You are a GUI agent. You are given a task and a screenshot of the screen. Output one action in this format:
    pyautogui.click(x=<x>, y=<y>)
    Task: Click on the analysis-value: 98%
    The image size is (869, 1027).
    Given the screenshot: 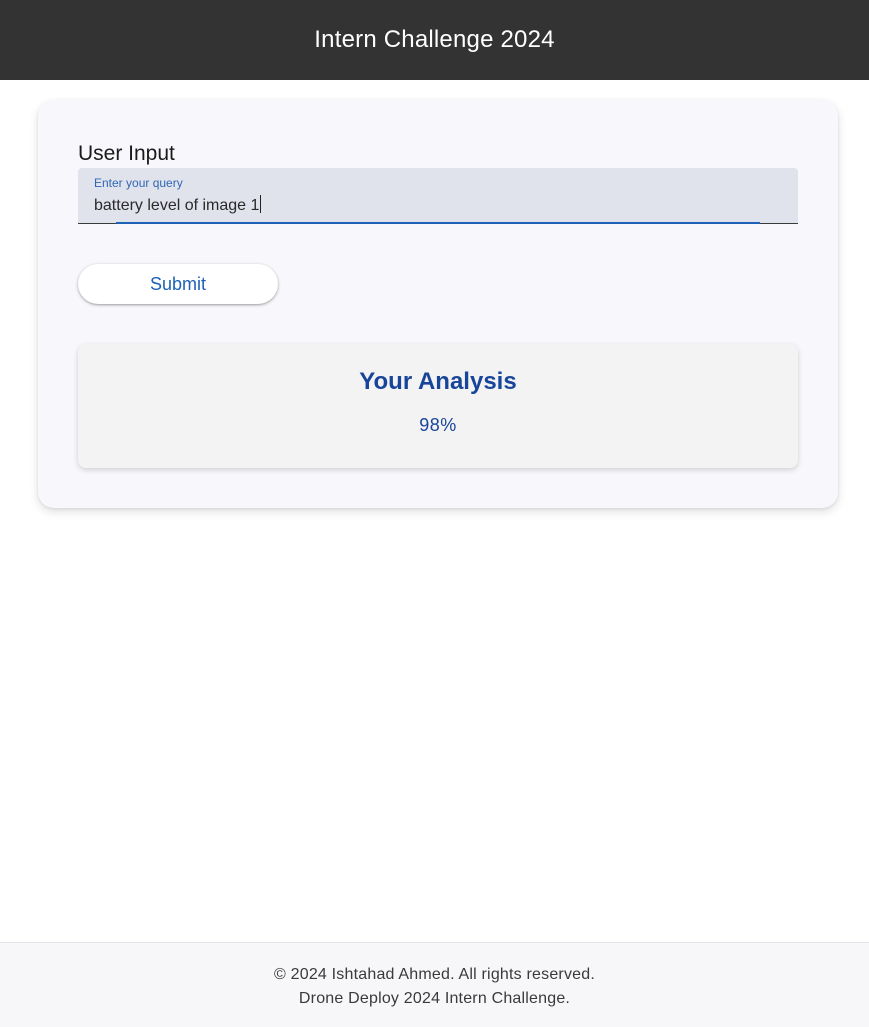 What is the action you would take?
    pyautogui.click(x=438, y=425)
    